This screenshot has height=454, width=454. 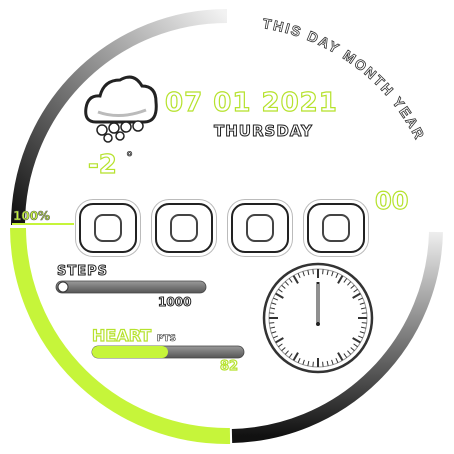 I want to click on heart-fill, so click(x=130, y=352).